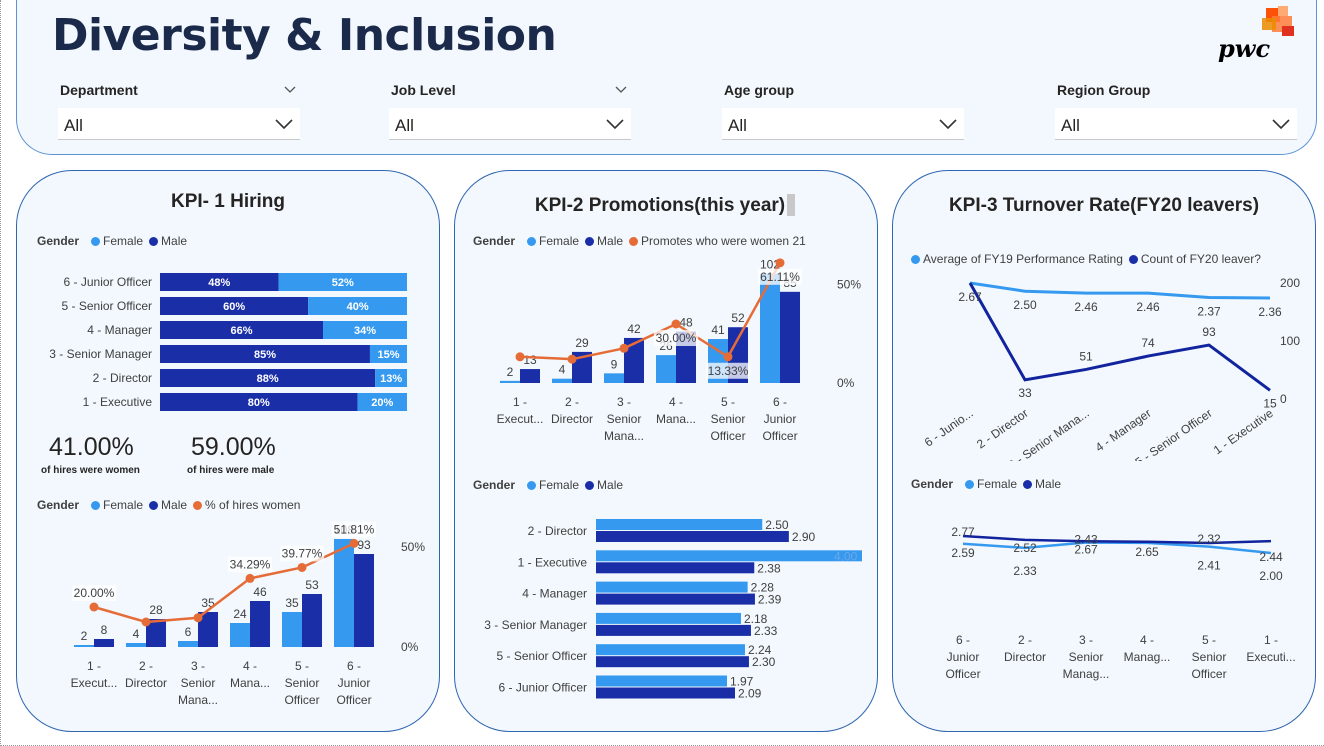 The height and width of the screenshot is (746, 1324). I want to click on leaver-data-label: 74, so click(1148, 343).